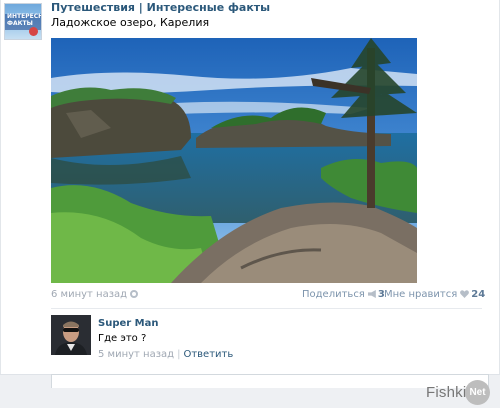  What do you see at coordinates (33, 31) in the screenshot?
I see `avatar-heart-icon` at bounding box center [33, 31].